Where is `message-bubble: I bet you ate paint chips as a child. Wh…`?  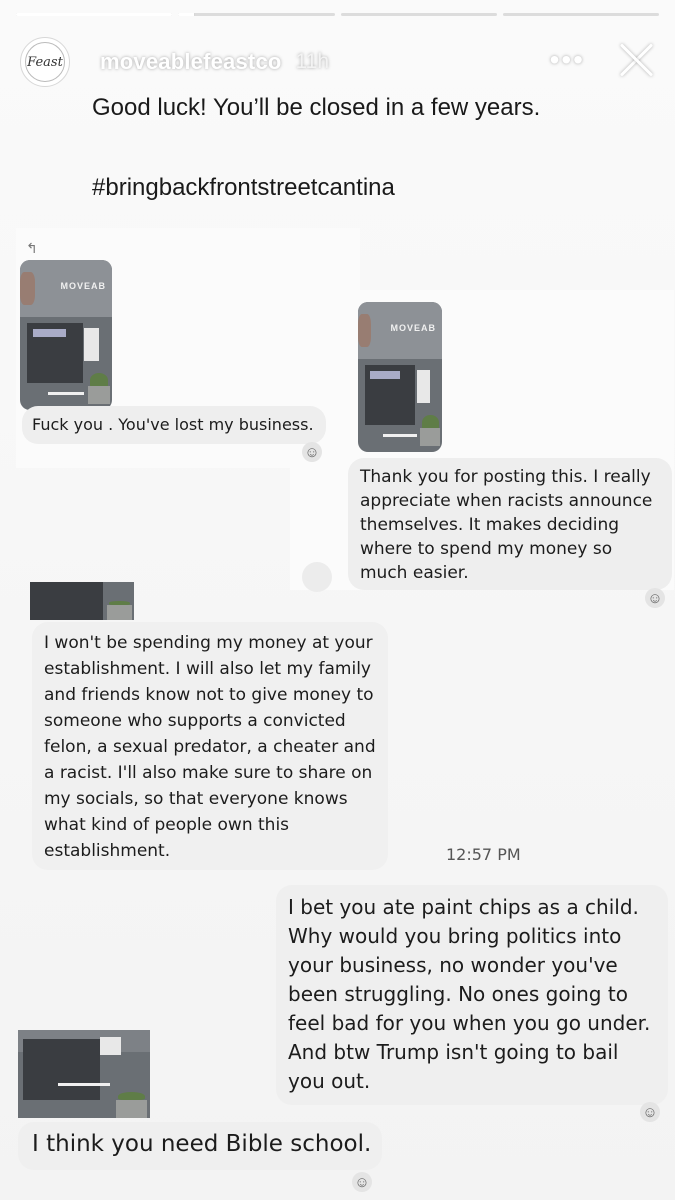 message-bubble: I bet you ate paint chips as a child. Wh… is located at coordinates (472, 995).